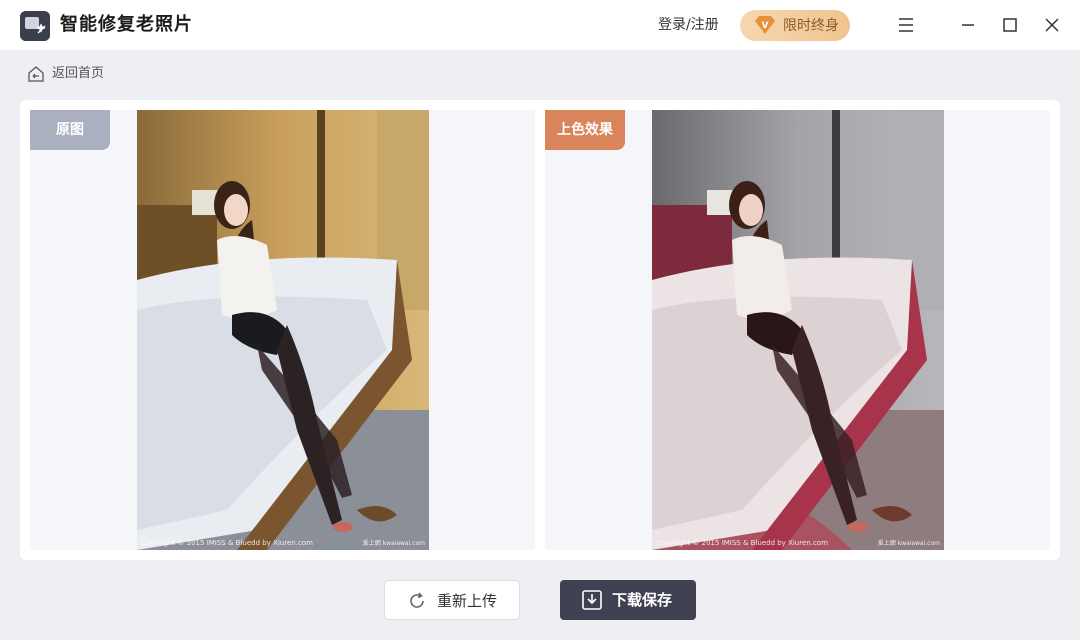 The height and width of the screenshot is (640, 1080). What do you see at coordinates (592, 600) in the screenshot?
I see `download-icon` at bounding box center [592, 600].